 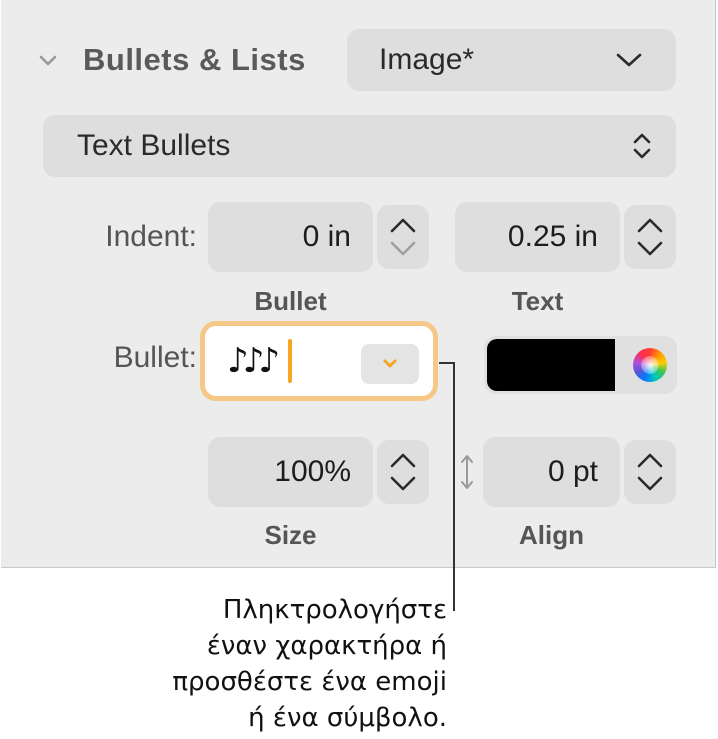 I want to click on bullet-picker-button, so click(x=390, y=364).